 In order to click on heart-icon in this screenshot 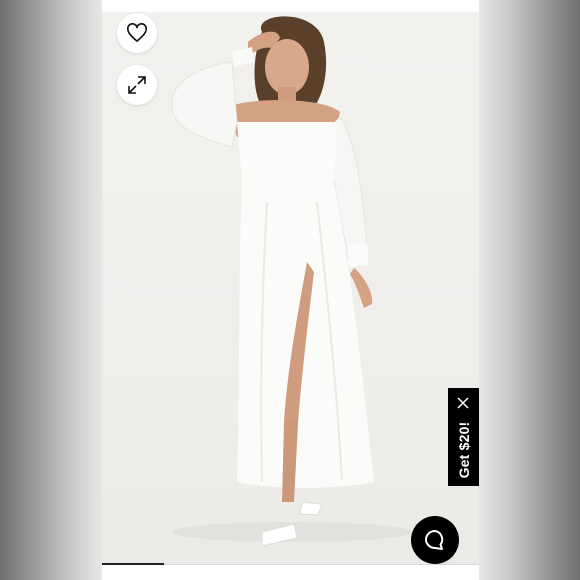, I will do `click(137, 32)`.